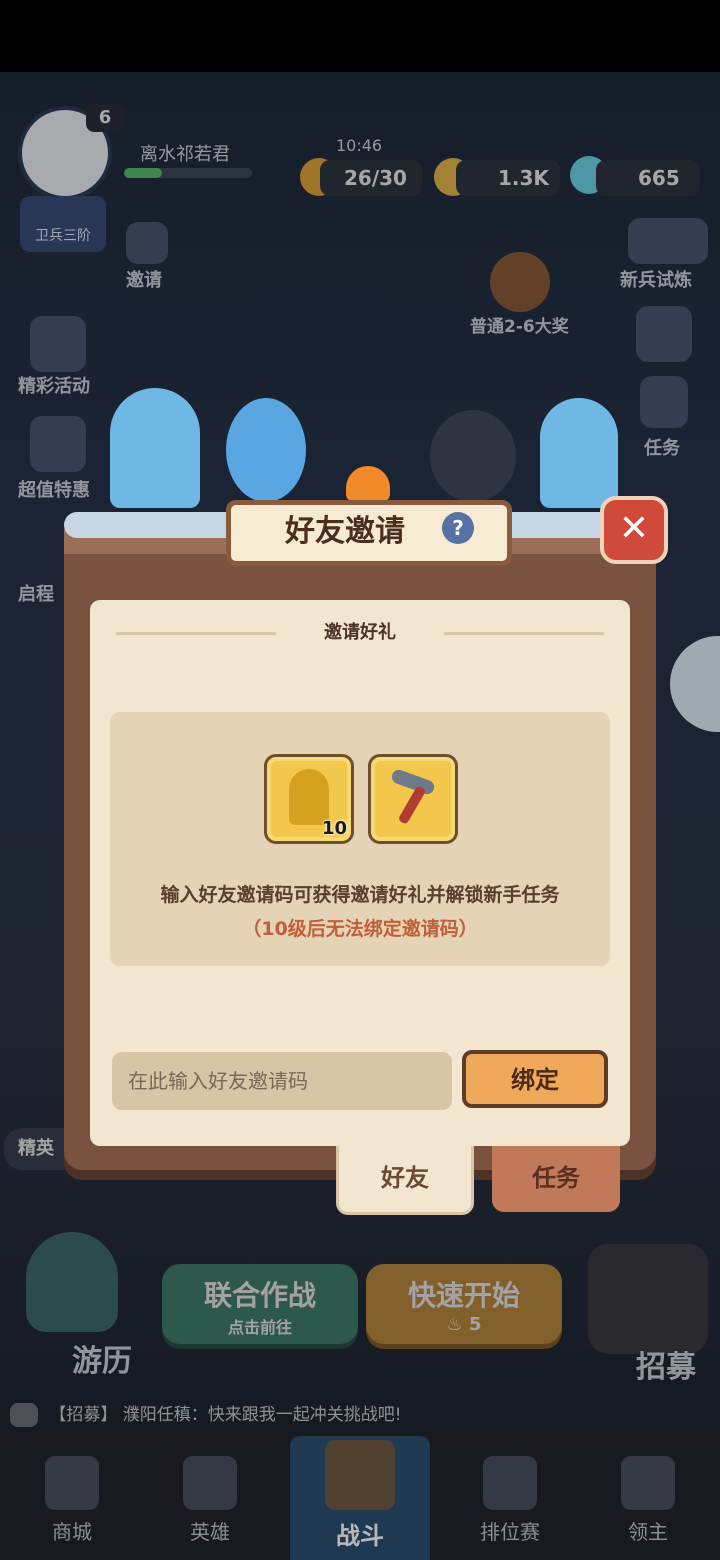  Describe the element at coordinates (360, 929) in the screenshot. I see `invite-note: （10级后无法绑定邀请码）` at that location.